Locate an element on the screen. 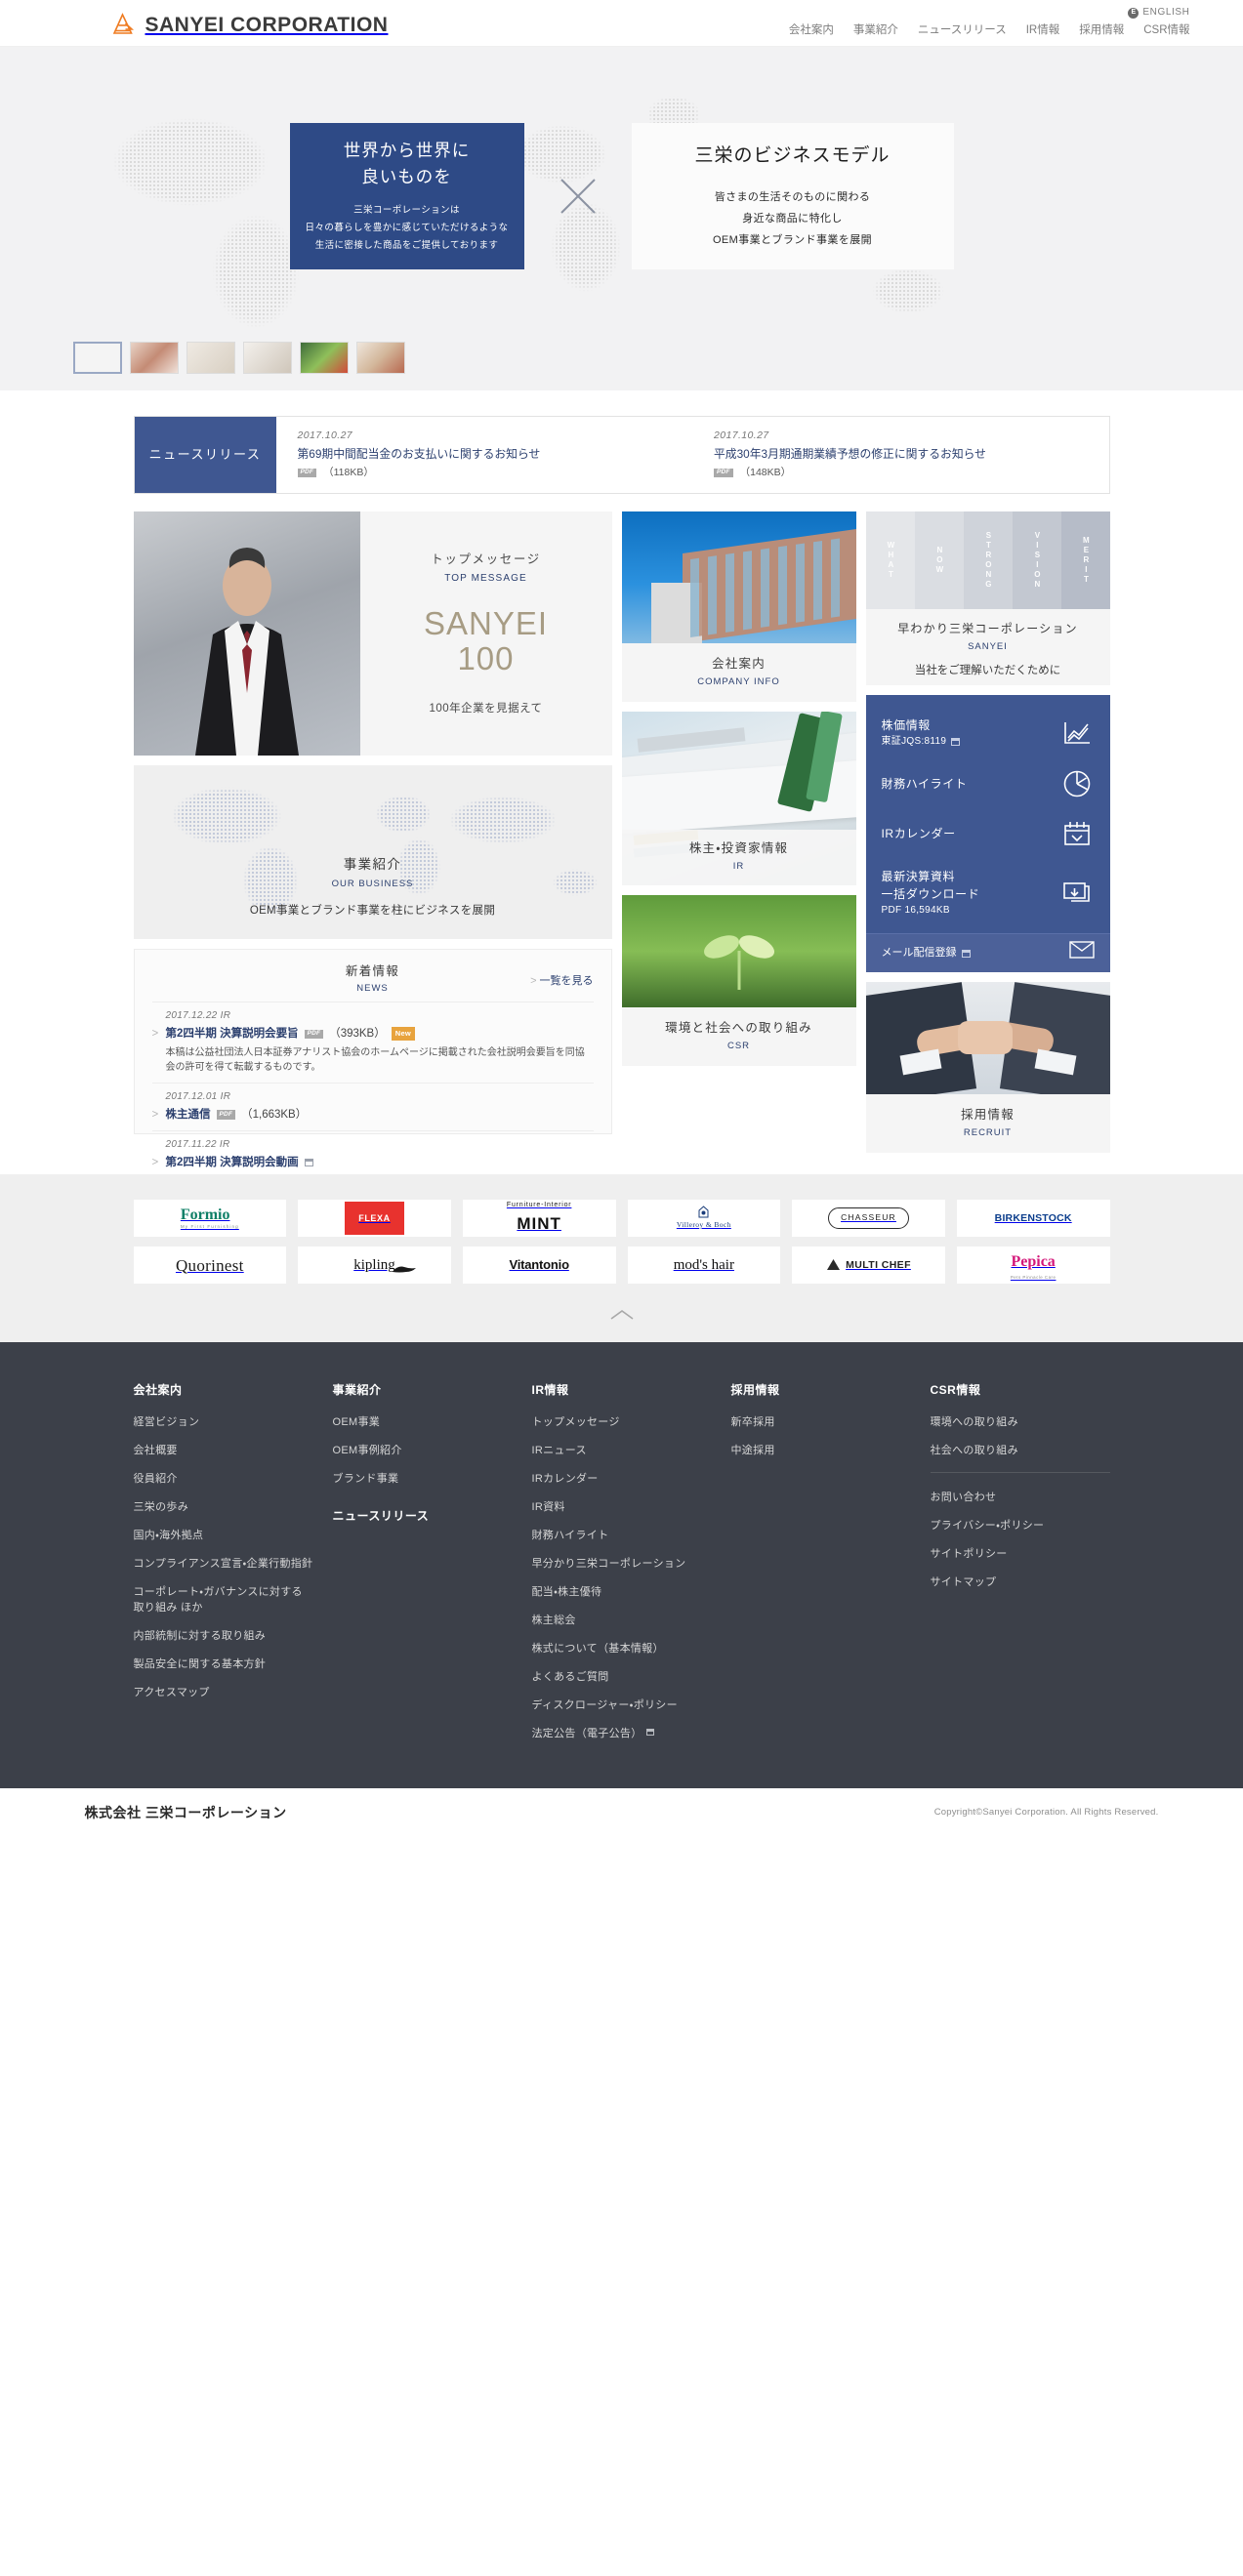 The width and height of the screenshot is (1243, 2576). business-sub: OEM事業とブランド事業を柱にビジネスを展開 is located at coordinates (372, 910).